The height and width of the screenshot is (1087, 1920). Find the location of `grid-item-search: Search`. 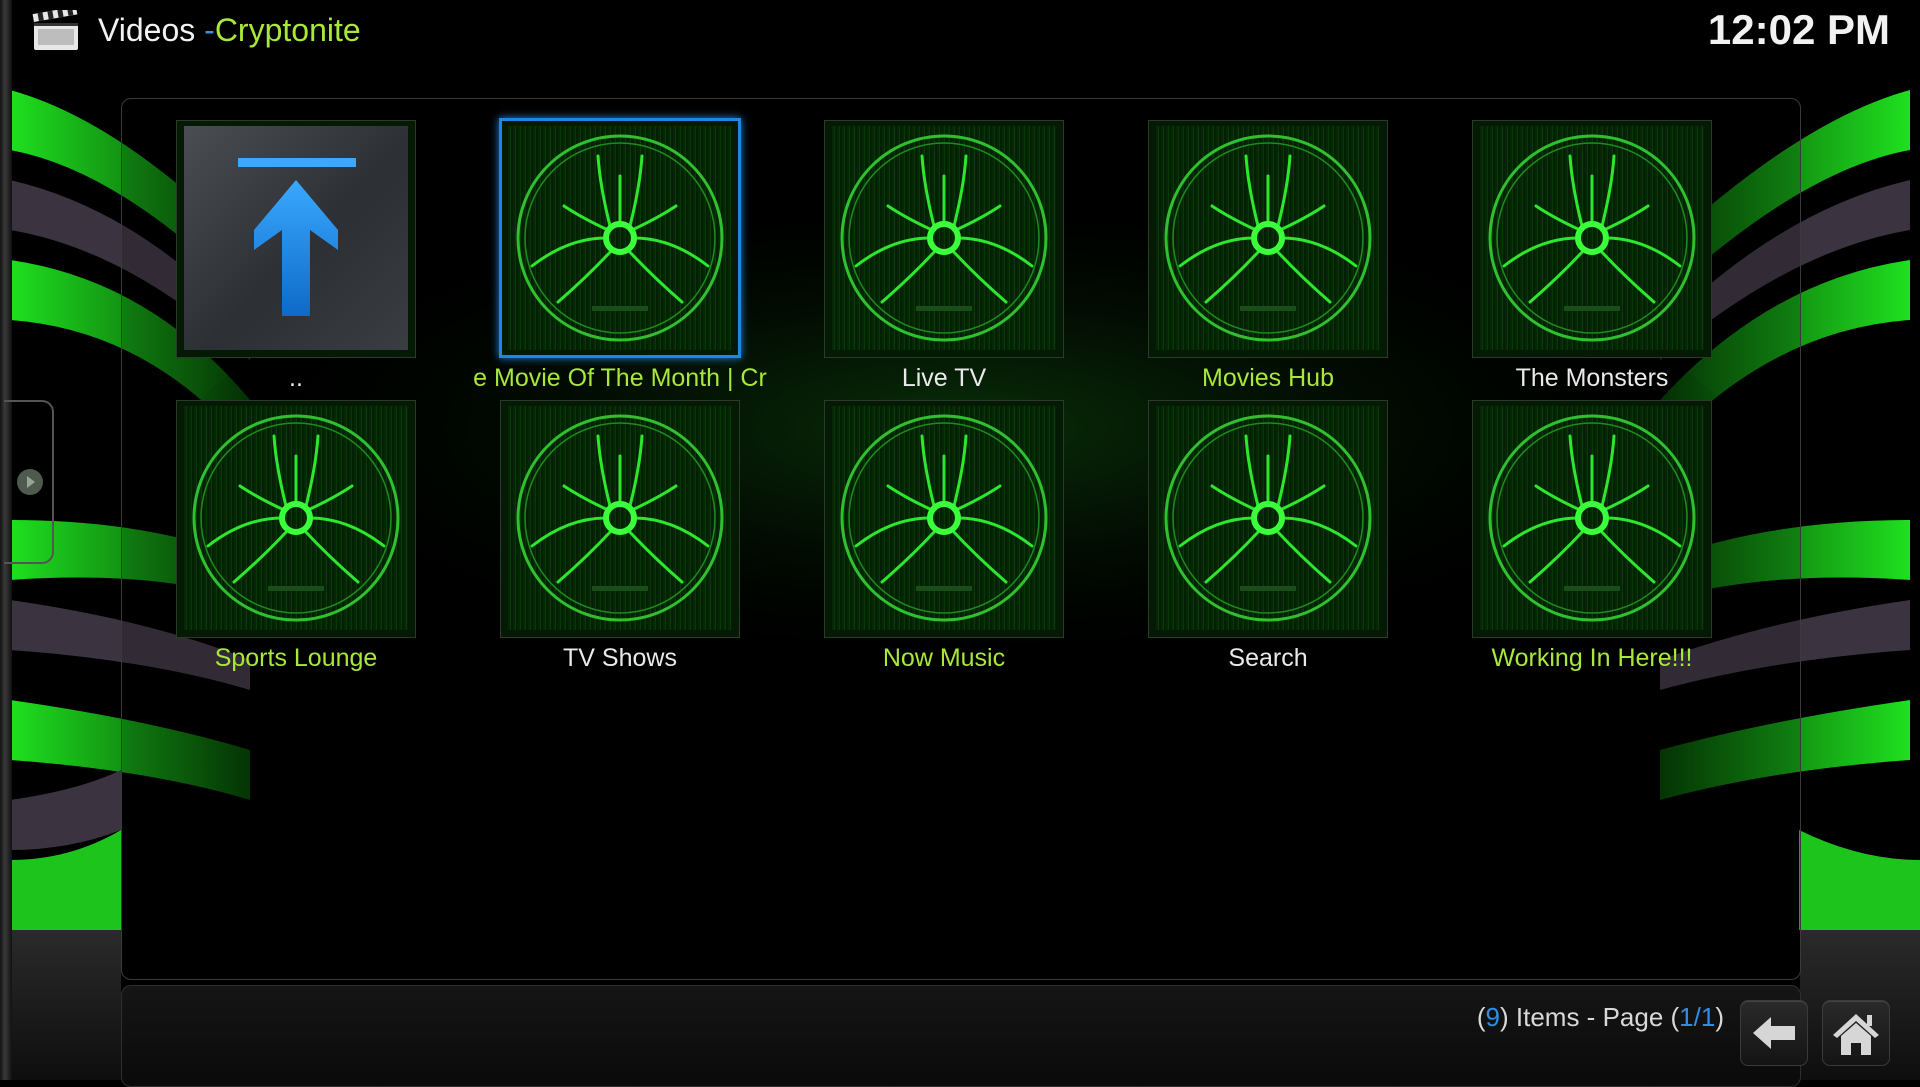

grid-item-search: Search is located at coordinates (1268, 535).